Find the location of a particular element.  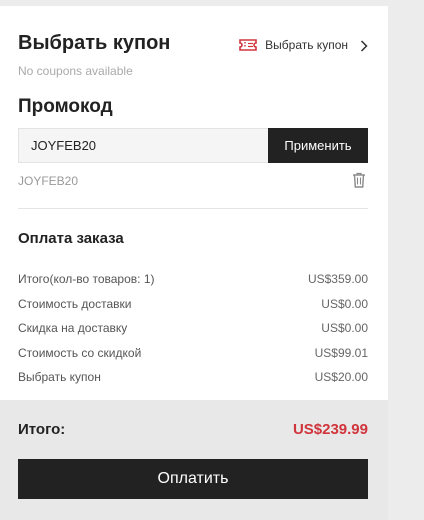

summary-label: Скидка на доставку is located at coordinates (73, 328).